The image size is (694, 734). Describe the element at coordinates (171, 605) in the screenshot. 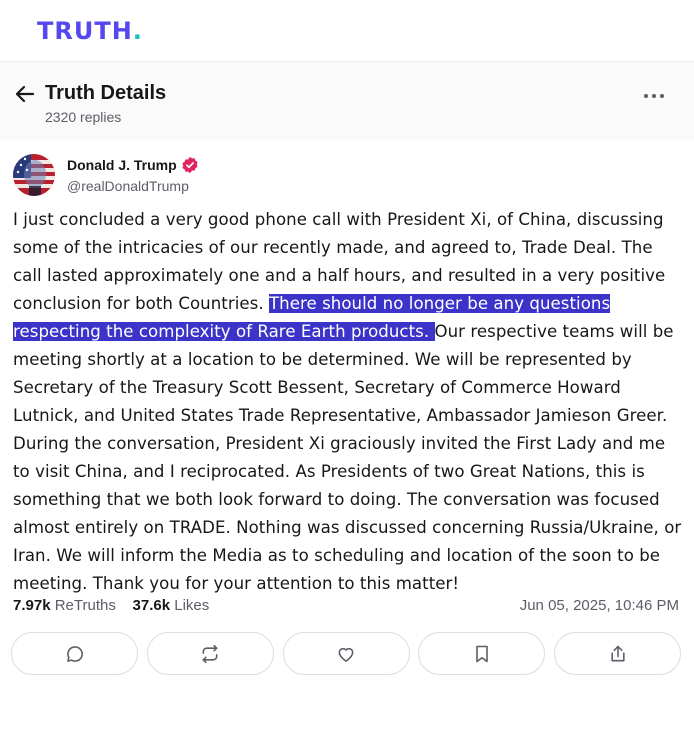

I see `likes-stat: 37.6k Likes` at that location.